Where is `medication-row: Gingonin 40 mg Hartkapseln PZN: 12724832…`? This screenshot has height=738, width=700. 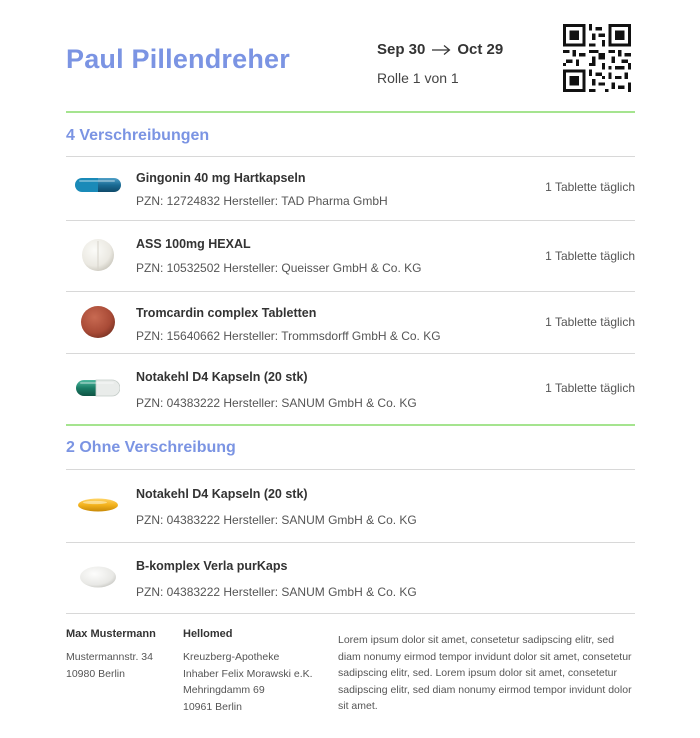
medication-row: Gingonin 40 mg Hartkapseln PZN: 12724832… is located at coordinates (350, 188).